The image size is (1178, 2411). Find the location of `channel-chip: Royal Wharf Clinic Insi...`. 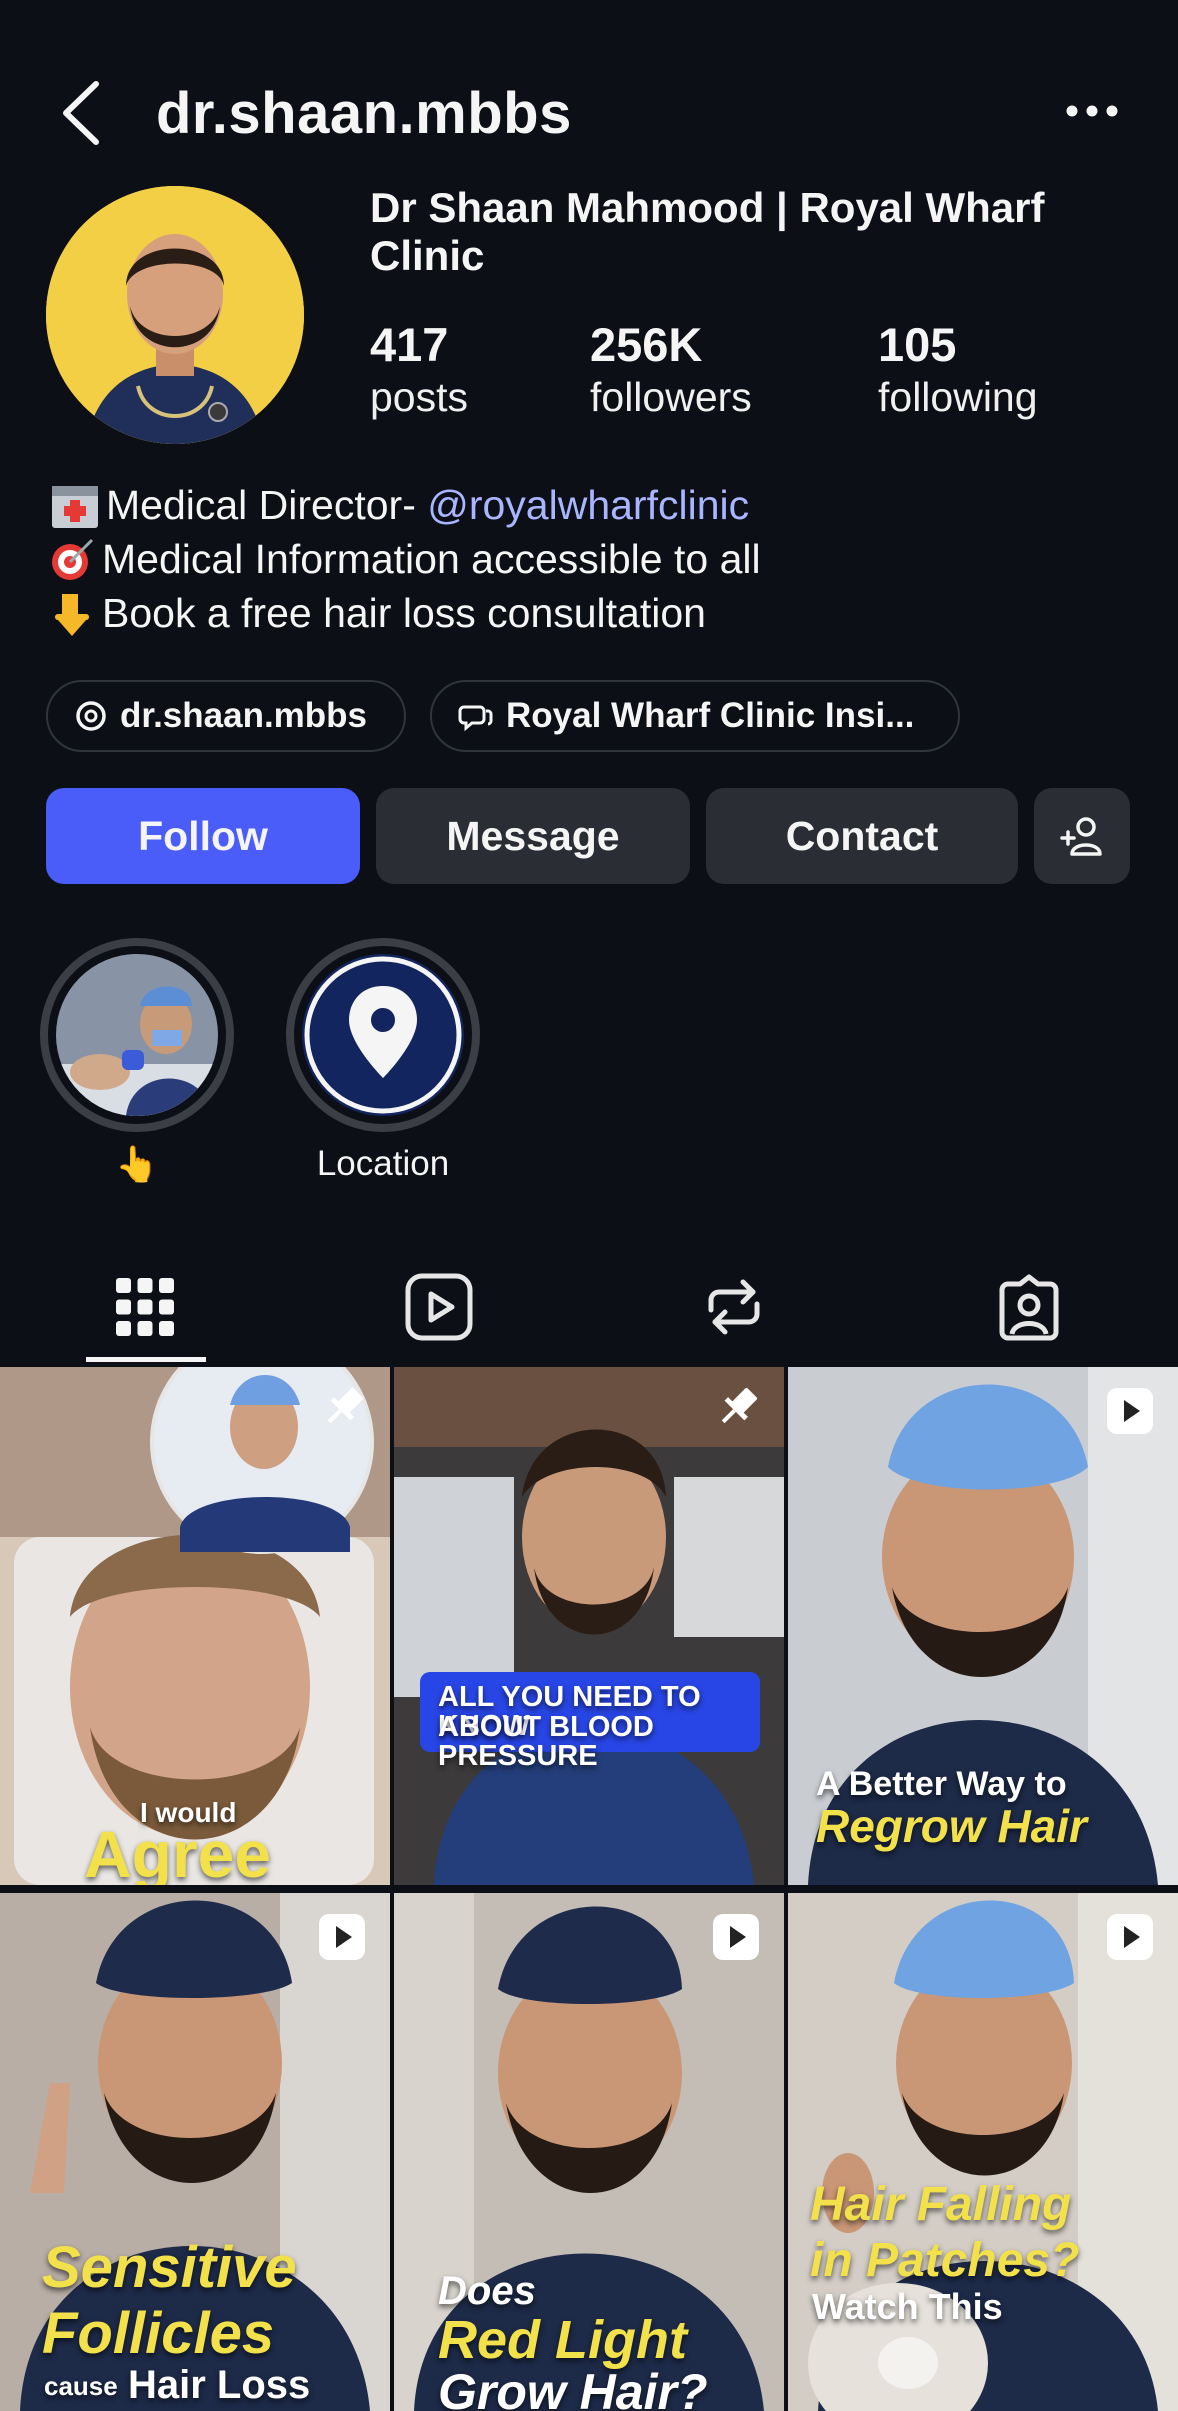

channel-chip: Royal Wharf Clinic Insi... is located at coordinates (695, 716).